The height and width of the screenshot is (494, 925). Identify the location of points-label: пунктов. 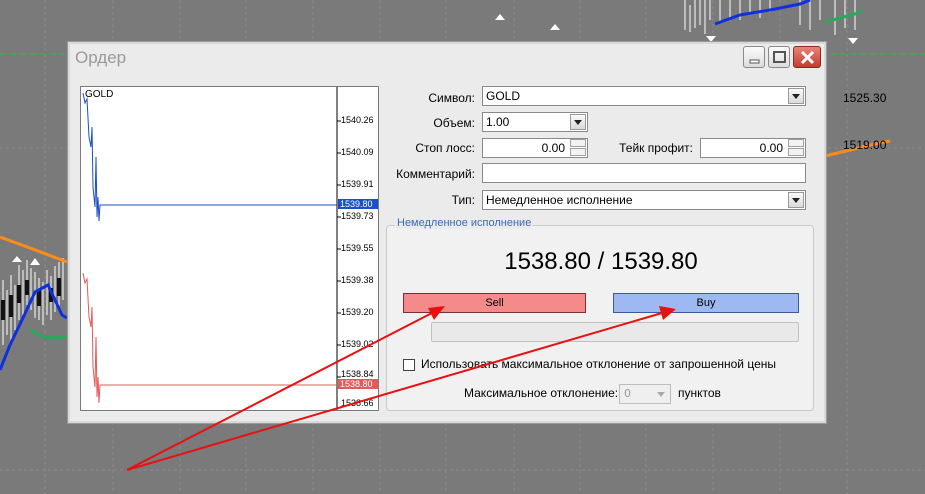
(699, 393).